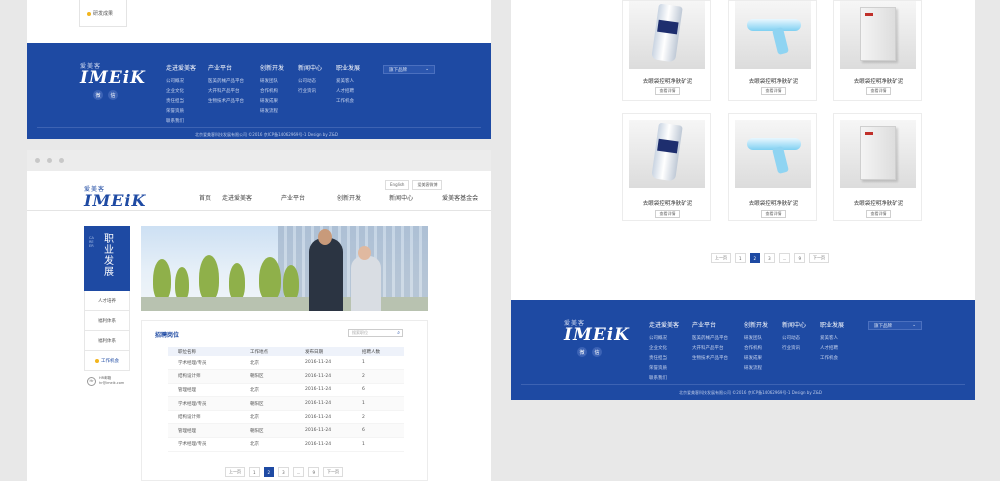  Describe the element at coordinates (98, 95) in the screenshot. I see `weibo-icon: 微` at that location.